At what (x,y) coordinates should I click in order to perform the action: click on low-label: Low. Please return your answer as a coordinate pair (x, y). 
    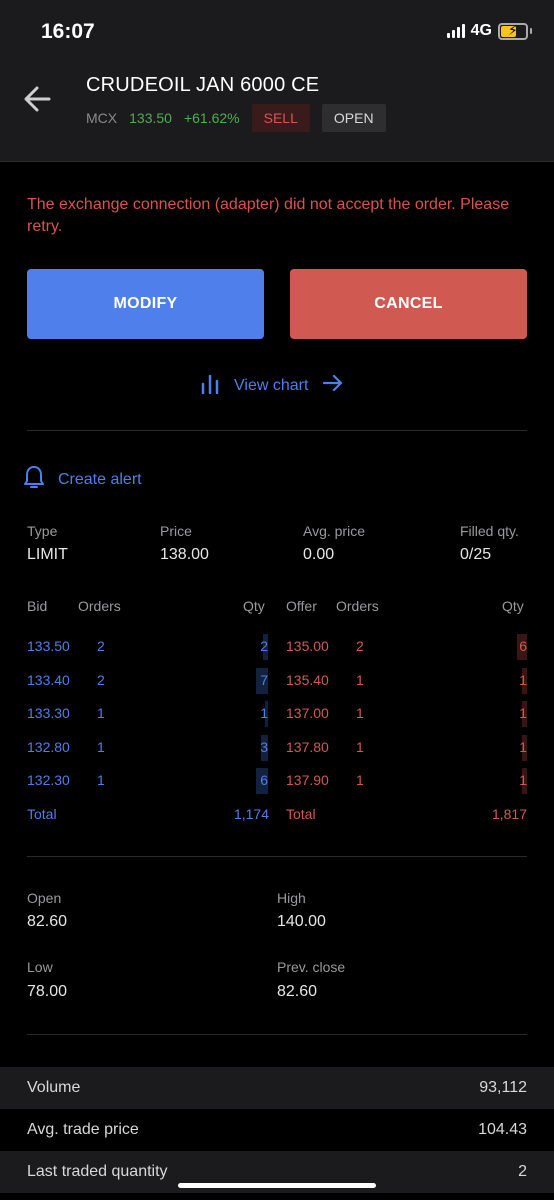
    Looking at the image, I should click on (40, 967).